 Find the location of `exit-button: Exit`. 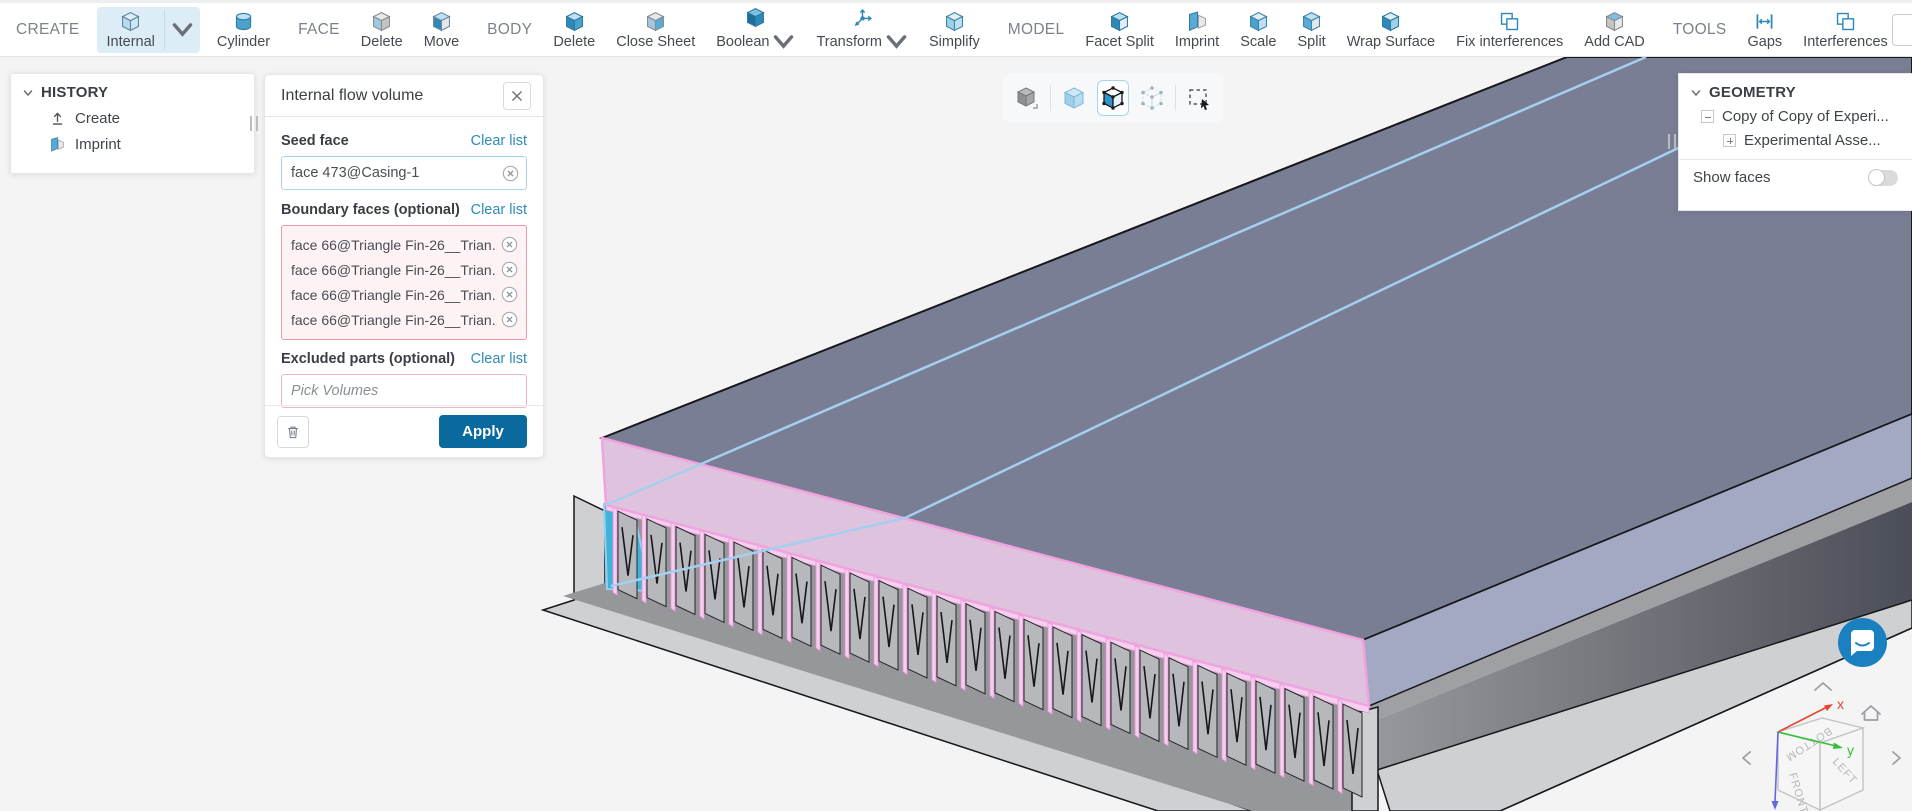

exit-button: Exit is located at coordinates (1901, 29).